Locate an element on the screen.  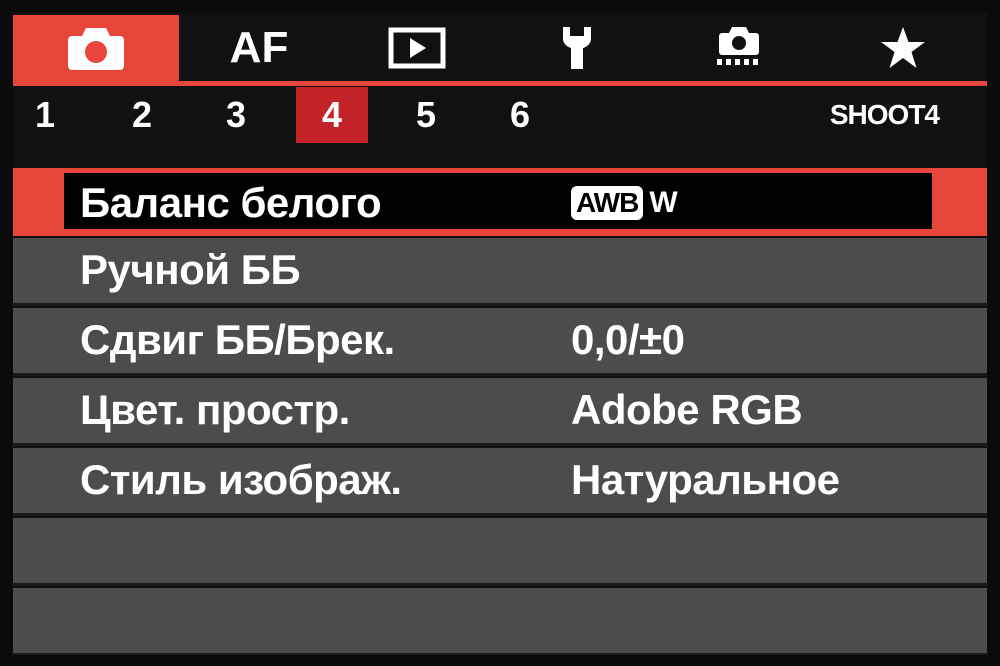
page-tab-label: 1 is located at coordinates (45, 114).